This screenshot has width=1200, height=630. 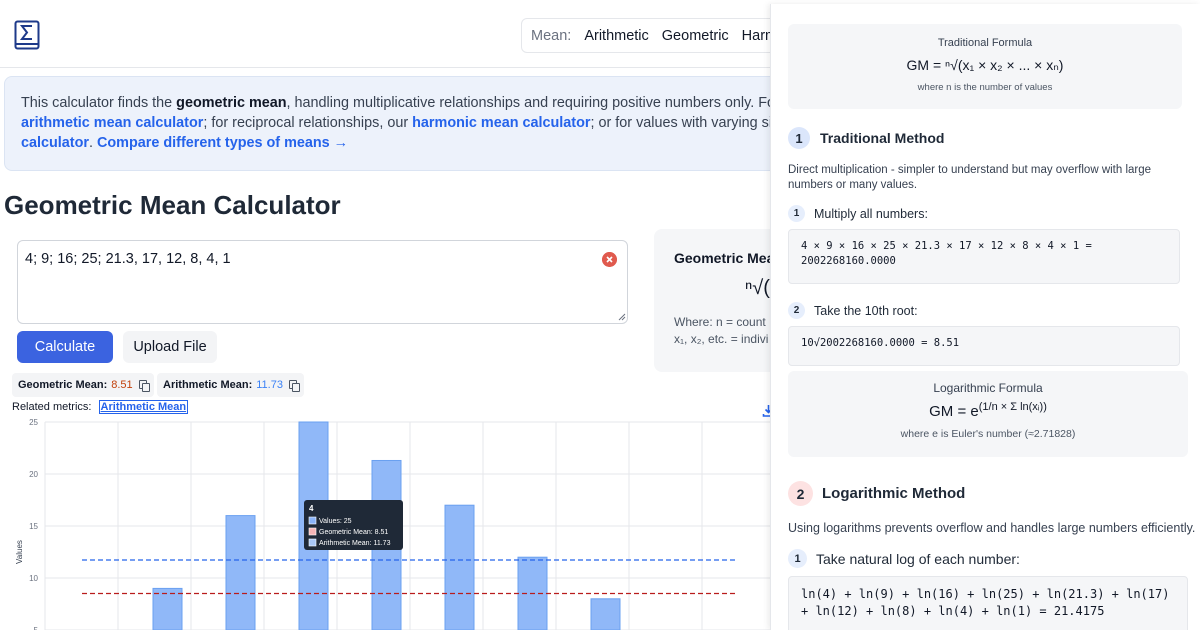 I want to click on substep-title: Take natural log of each number:, so click(x=918, y=558).